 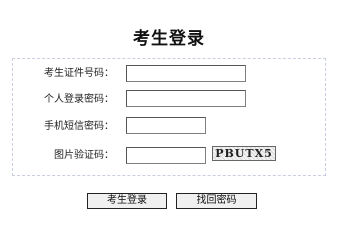 What do you see at coordinates (166, 125) in the screenshot?
I see `sms-password-input` at bounding box center [166, 125].